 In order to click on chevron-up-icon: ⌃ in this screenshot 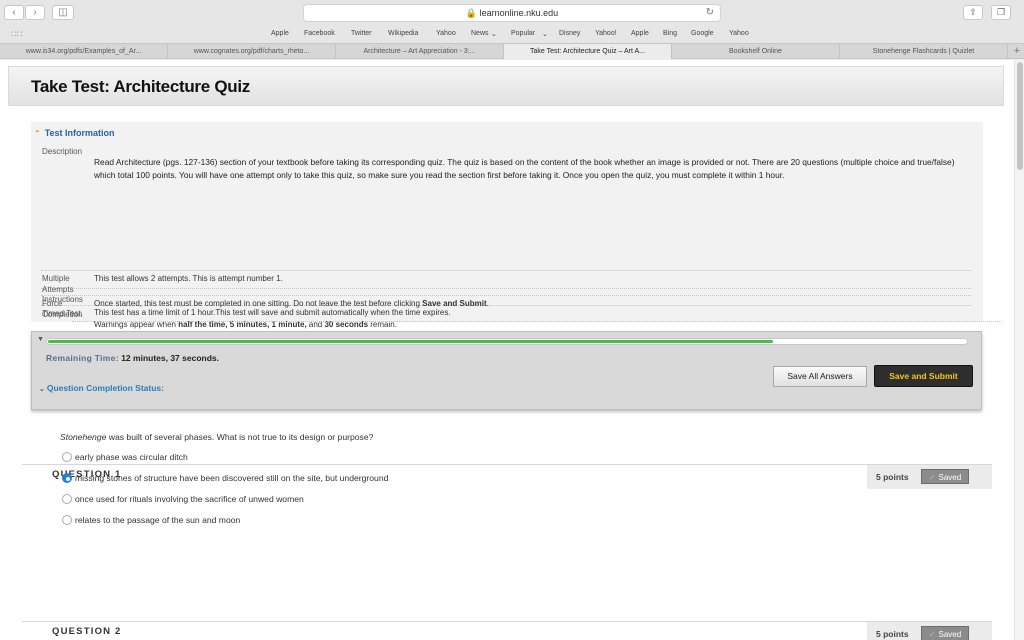, I will do `click(37, 133)`.